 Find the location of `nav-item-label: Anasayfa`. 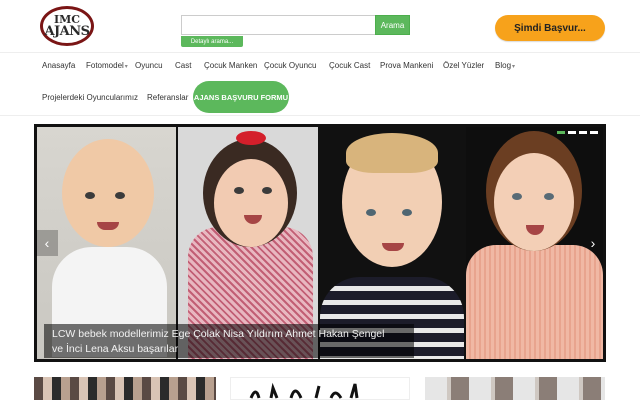

nav-item-label: Anasayfa is located at coordinates (59, 65).